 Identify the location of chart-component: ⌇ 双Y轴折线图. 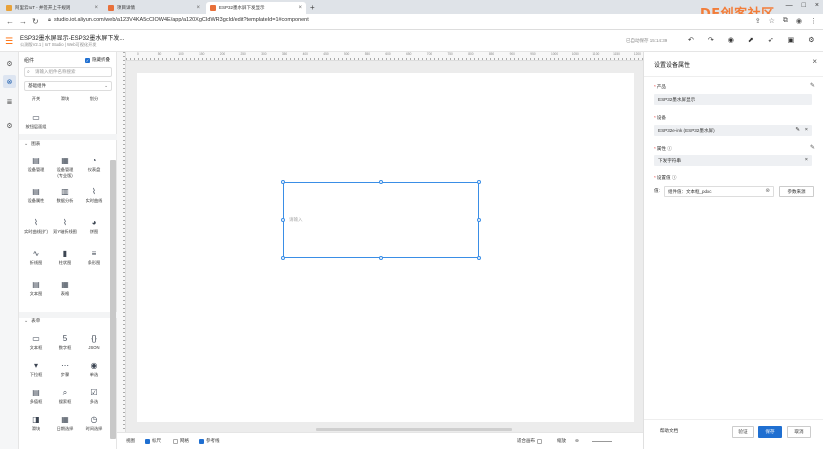
(65, 226).